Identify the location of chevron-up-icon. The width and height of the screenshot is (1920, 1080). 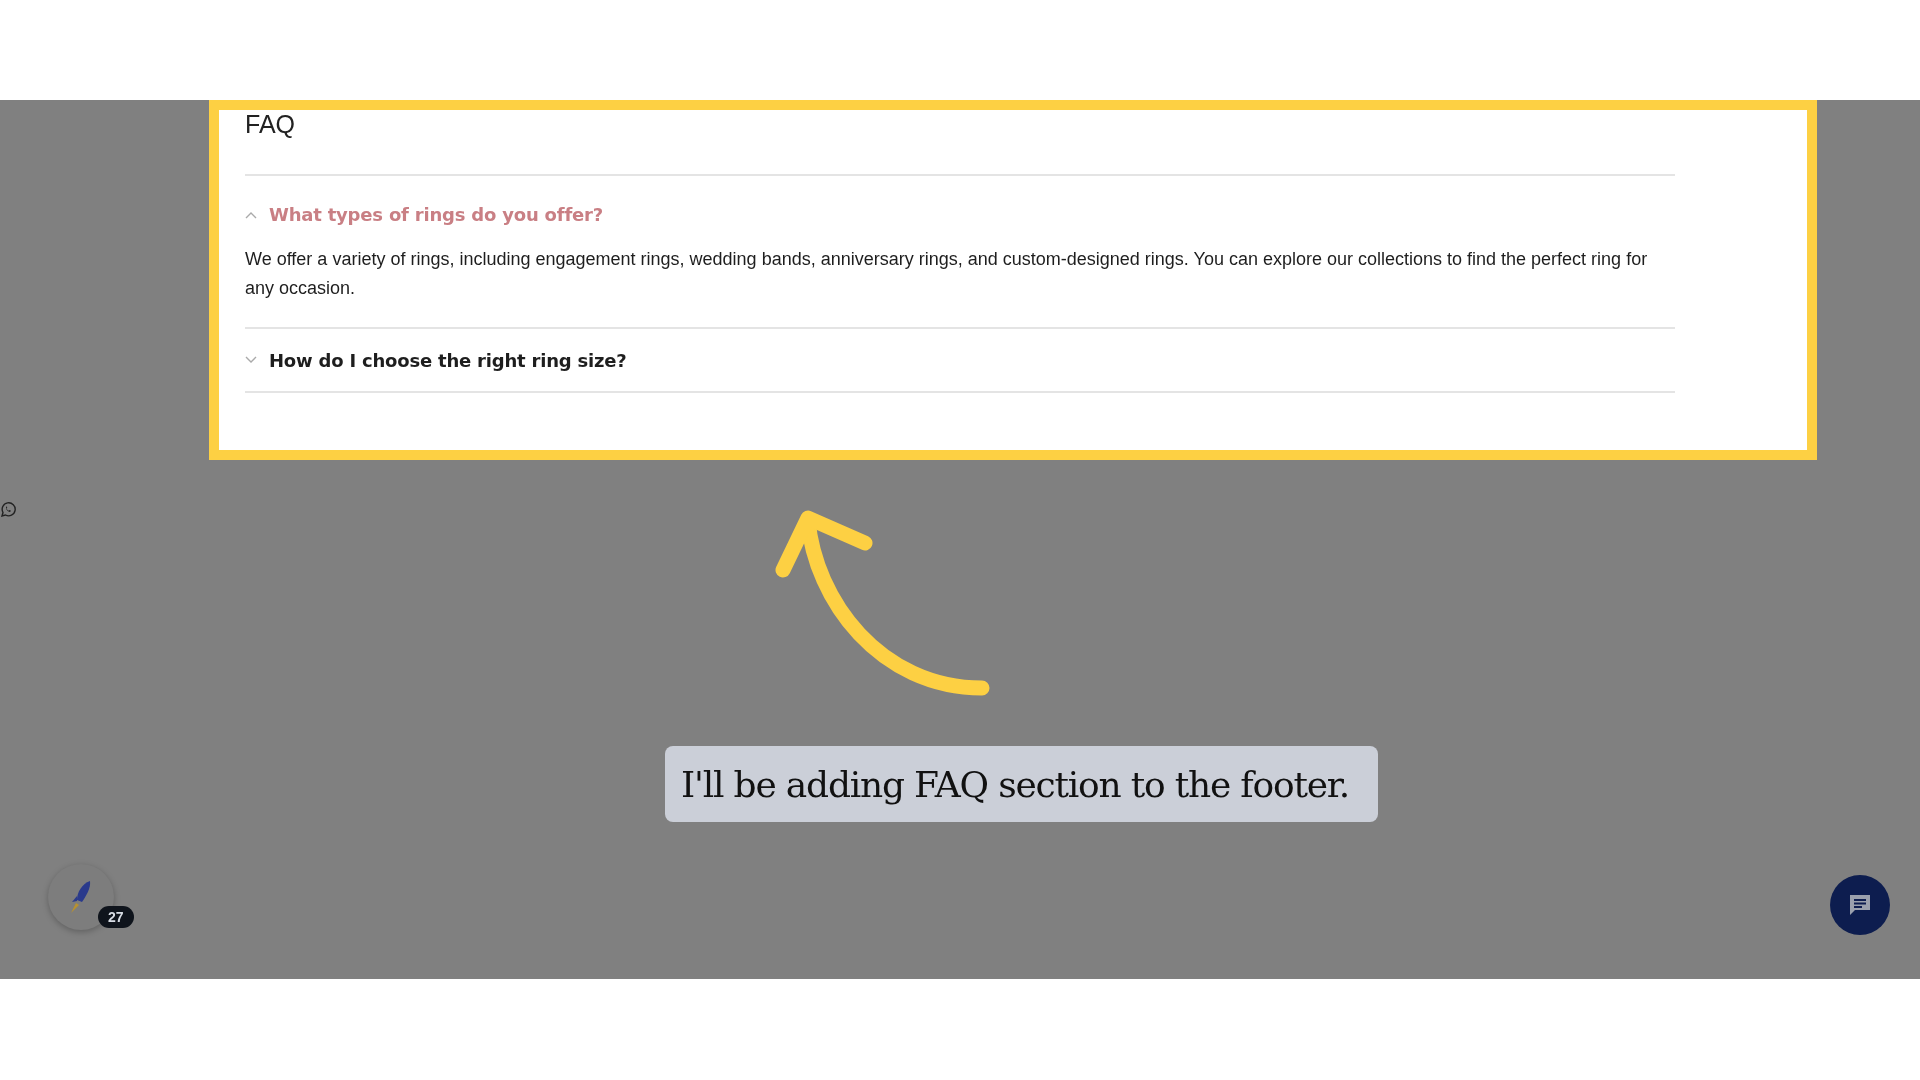
(251, 214).